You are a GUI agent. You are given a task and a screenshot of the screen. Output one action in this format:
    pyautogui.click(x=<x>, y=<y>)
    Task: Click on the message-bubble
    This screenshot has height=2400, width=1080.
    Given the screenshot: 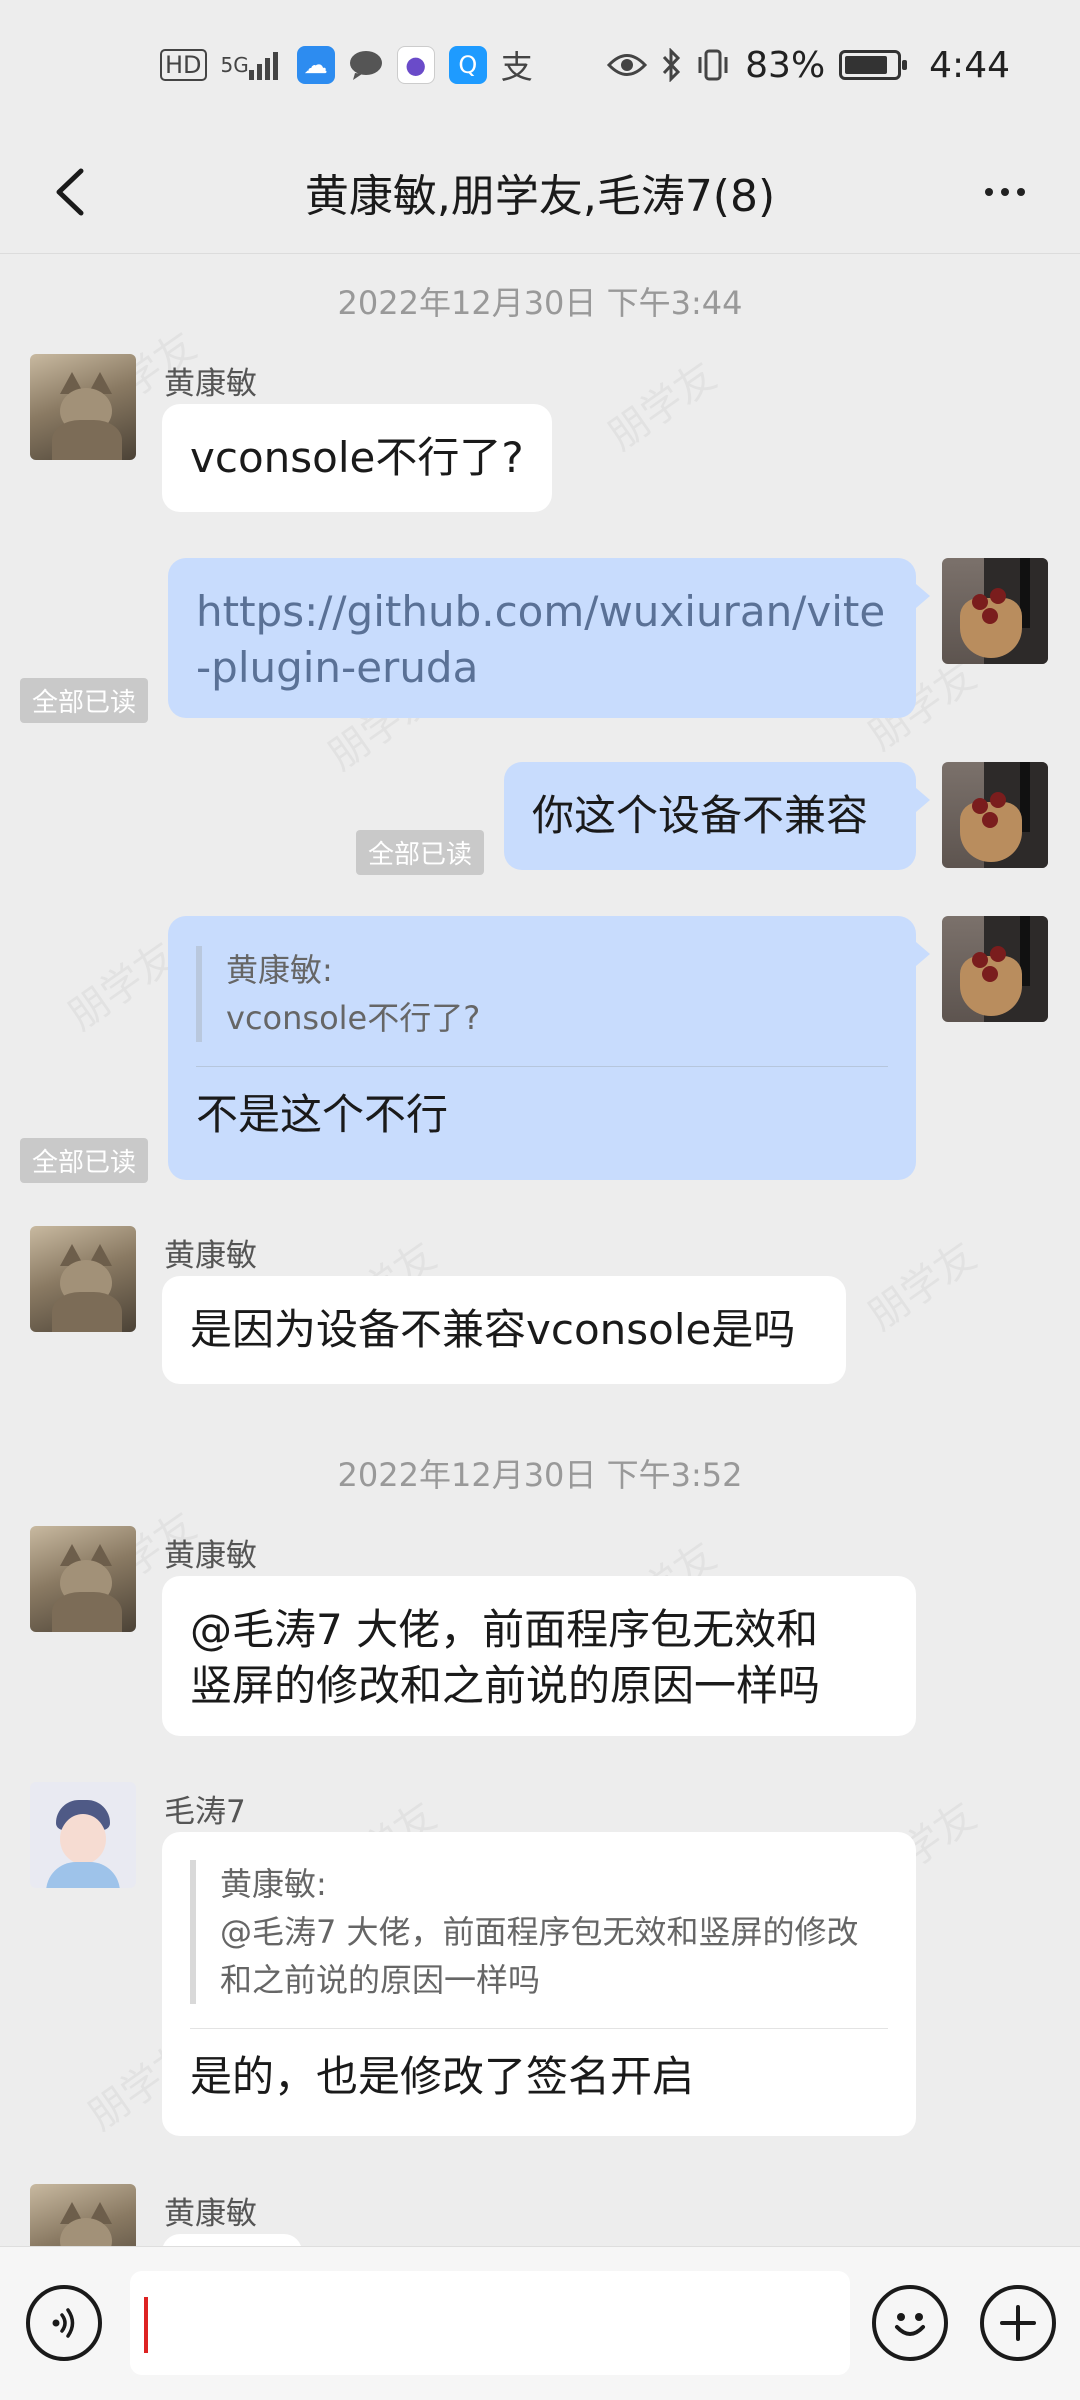 What is the action you would take?
    pyautogui.click(x=232, y=2240)
    